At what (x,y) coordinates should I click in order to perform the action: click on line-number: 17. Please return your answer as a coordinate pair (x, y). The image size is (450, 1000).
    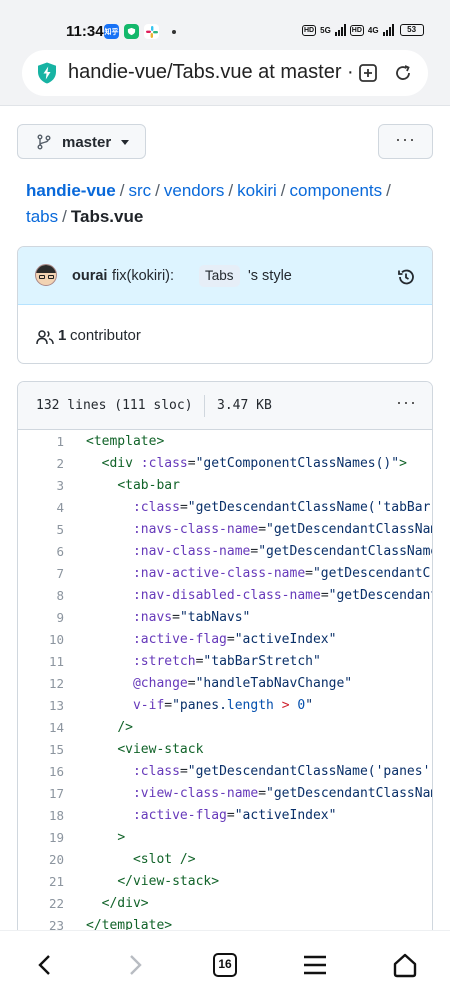
    Looking at the image, I should click on (41, 794).